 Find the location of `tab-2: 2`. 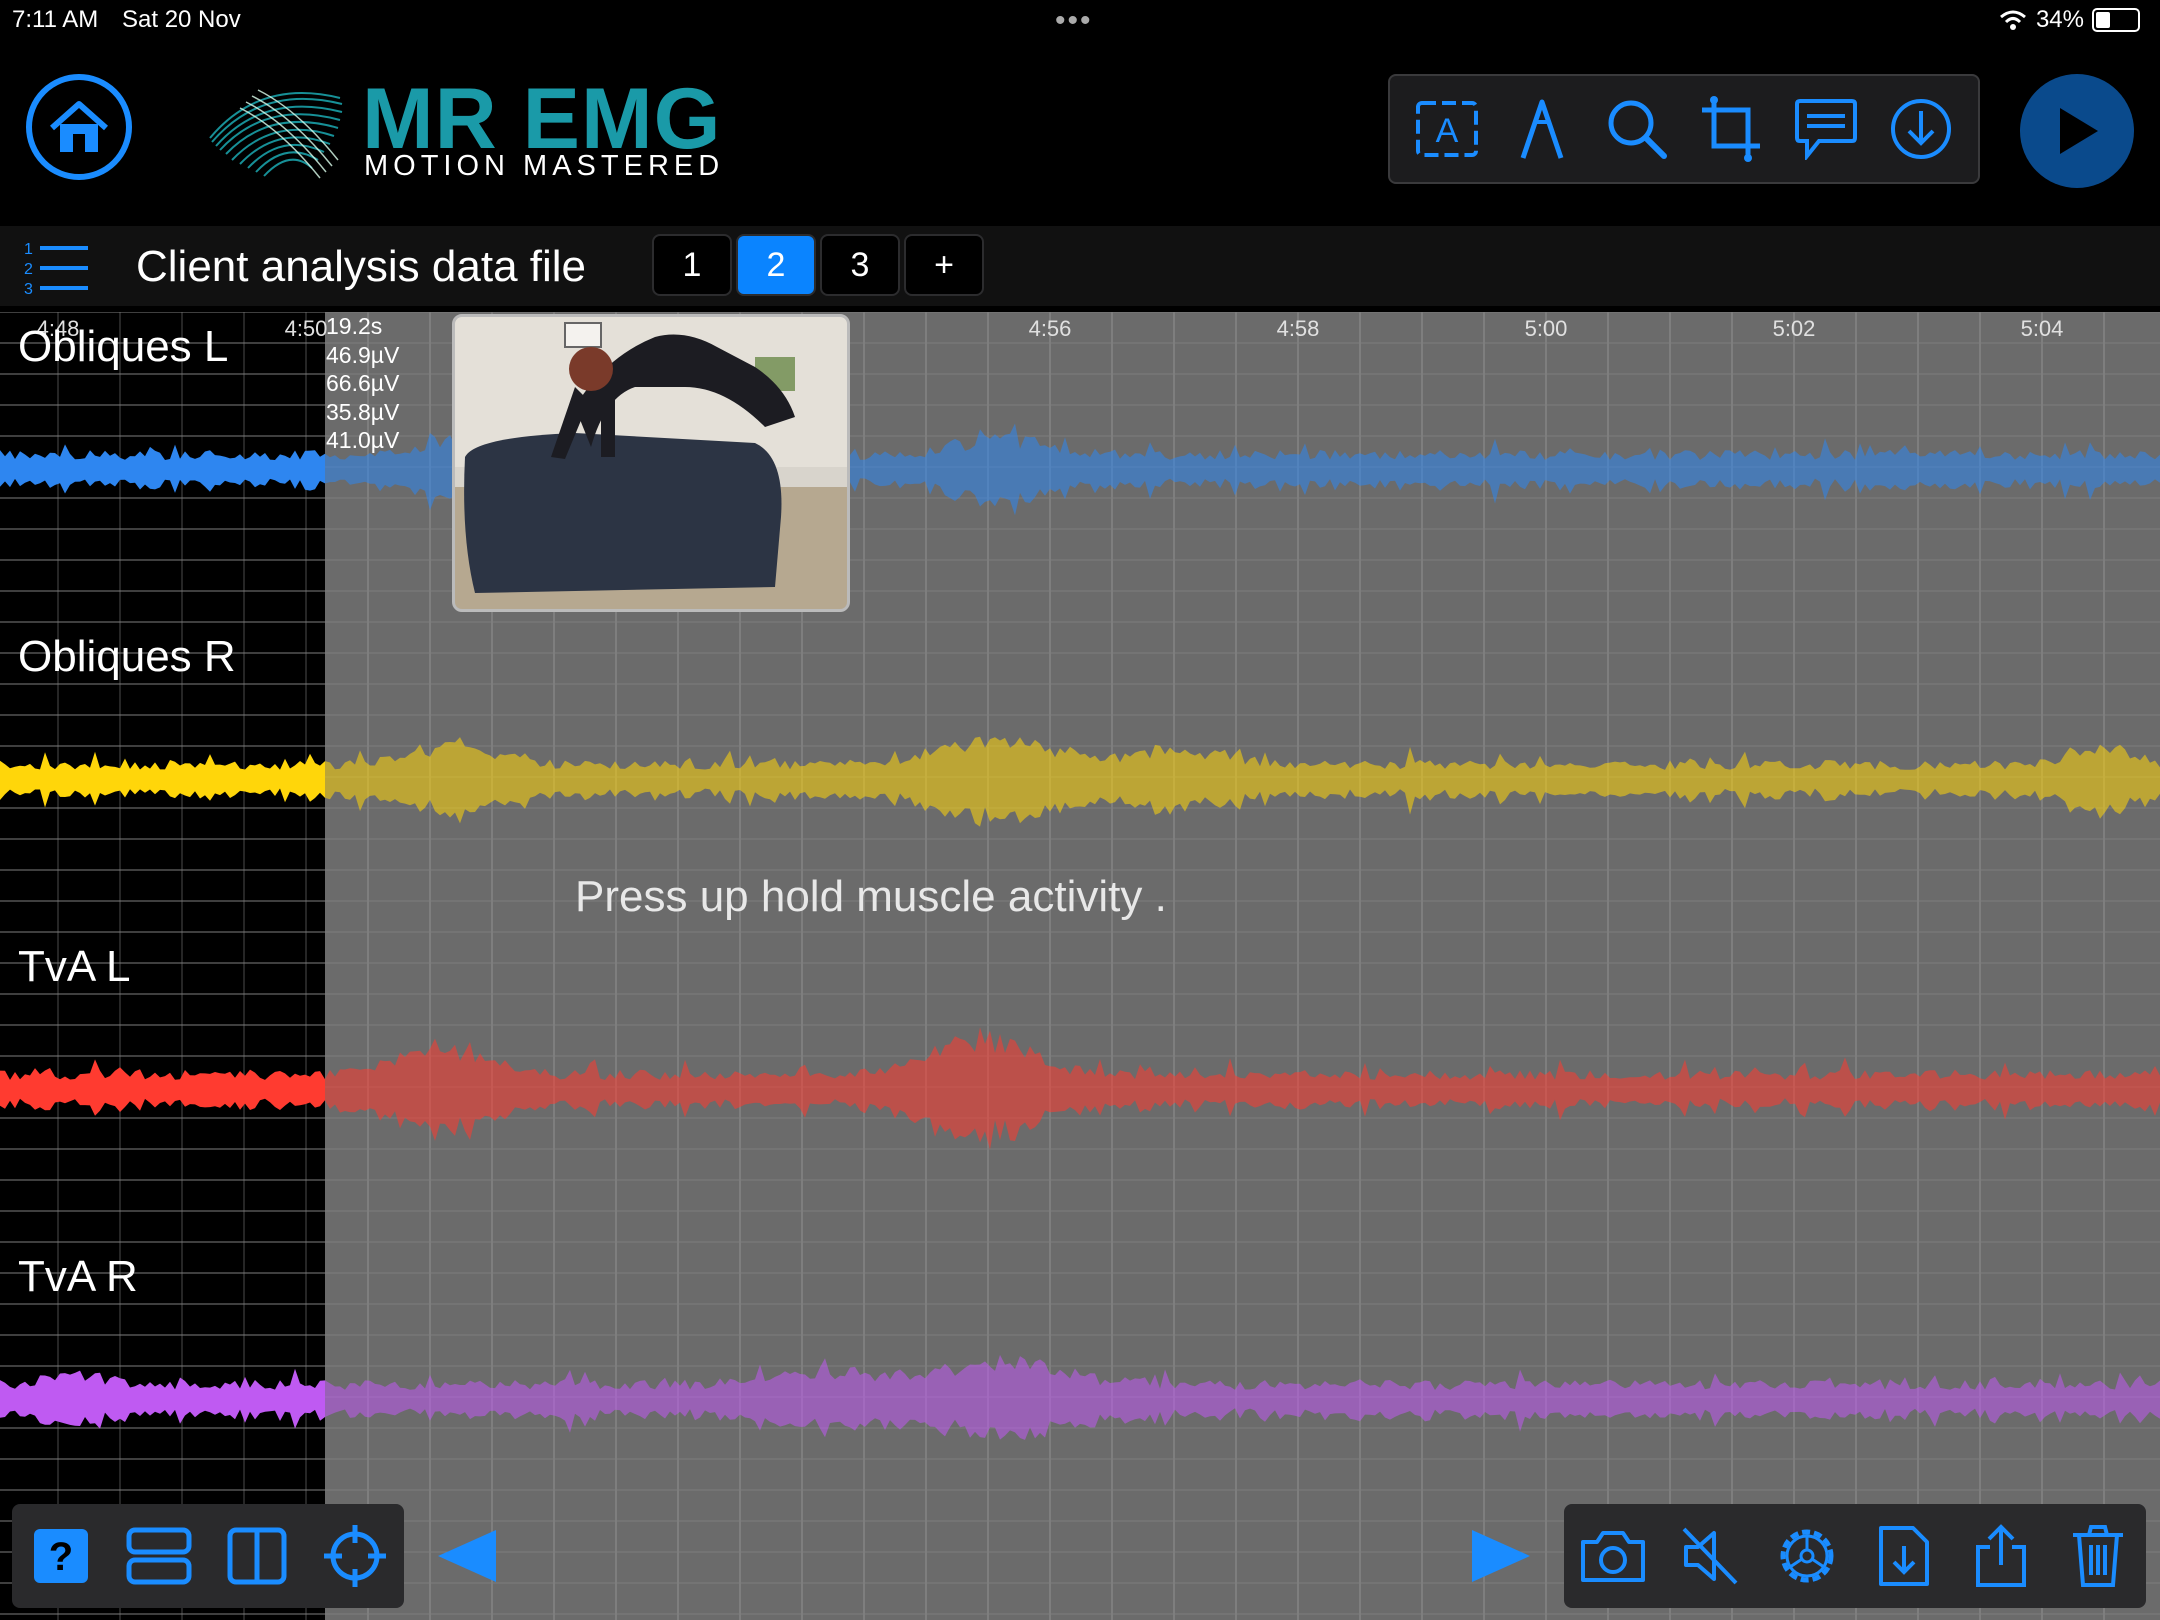

tab-2: 2 is located at coordinates (776, 265).